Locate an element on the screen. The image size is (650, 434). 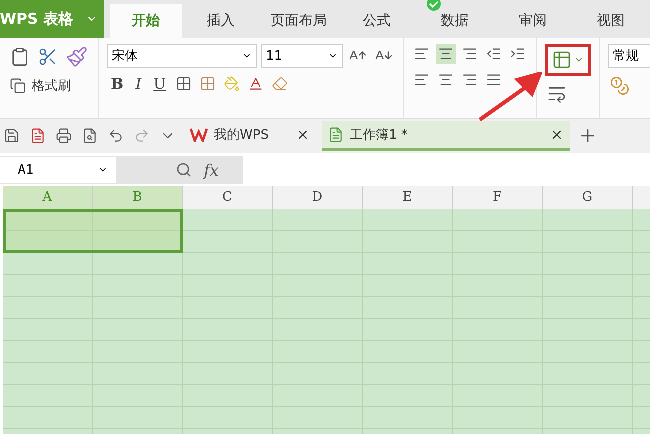
font-style-button: B is located at coordinates (117, 84).